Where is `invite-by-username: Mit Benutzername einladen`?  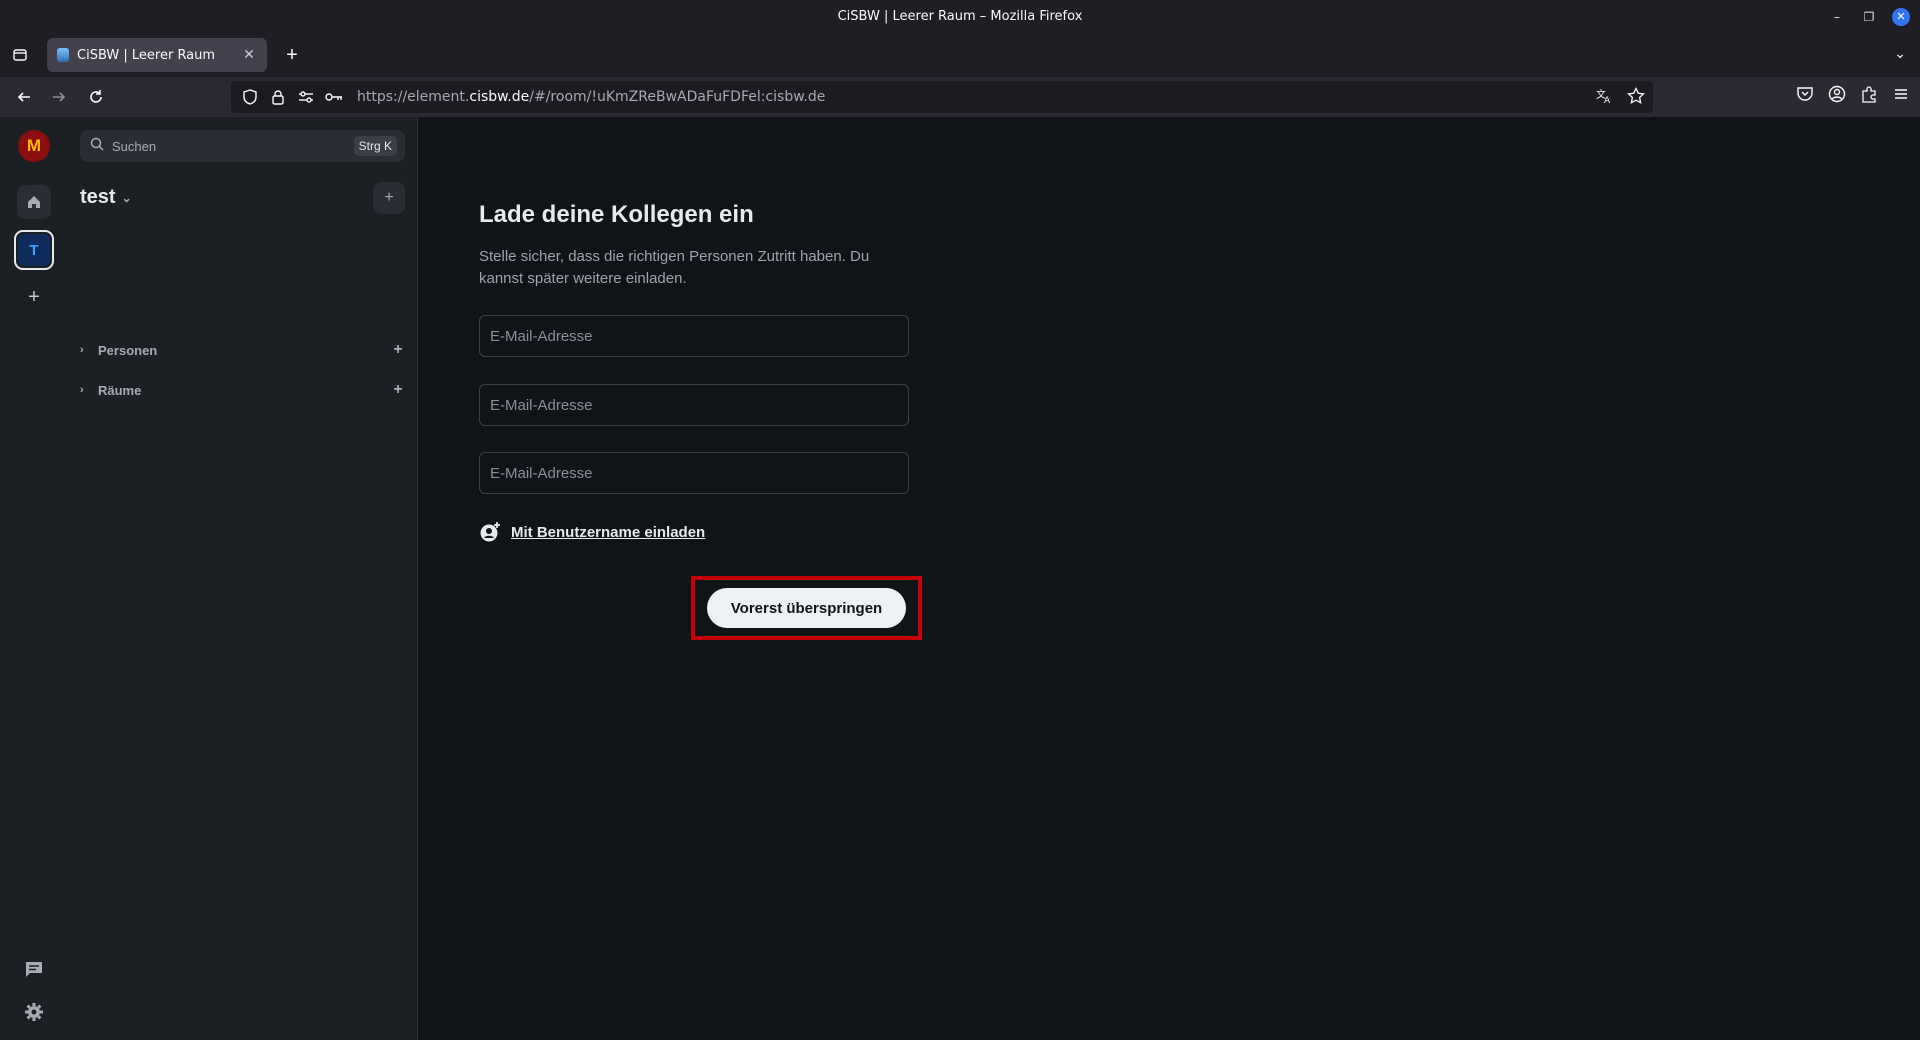
invite-by-username: Mit Benutzername einladen is located at coordinates (592, 532).